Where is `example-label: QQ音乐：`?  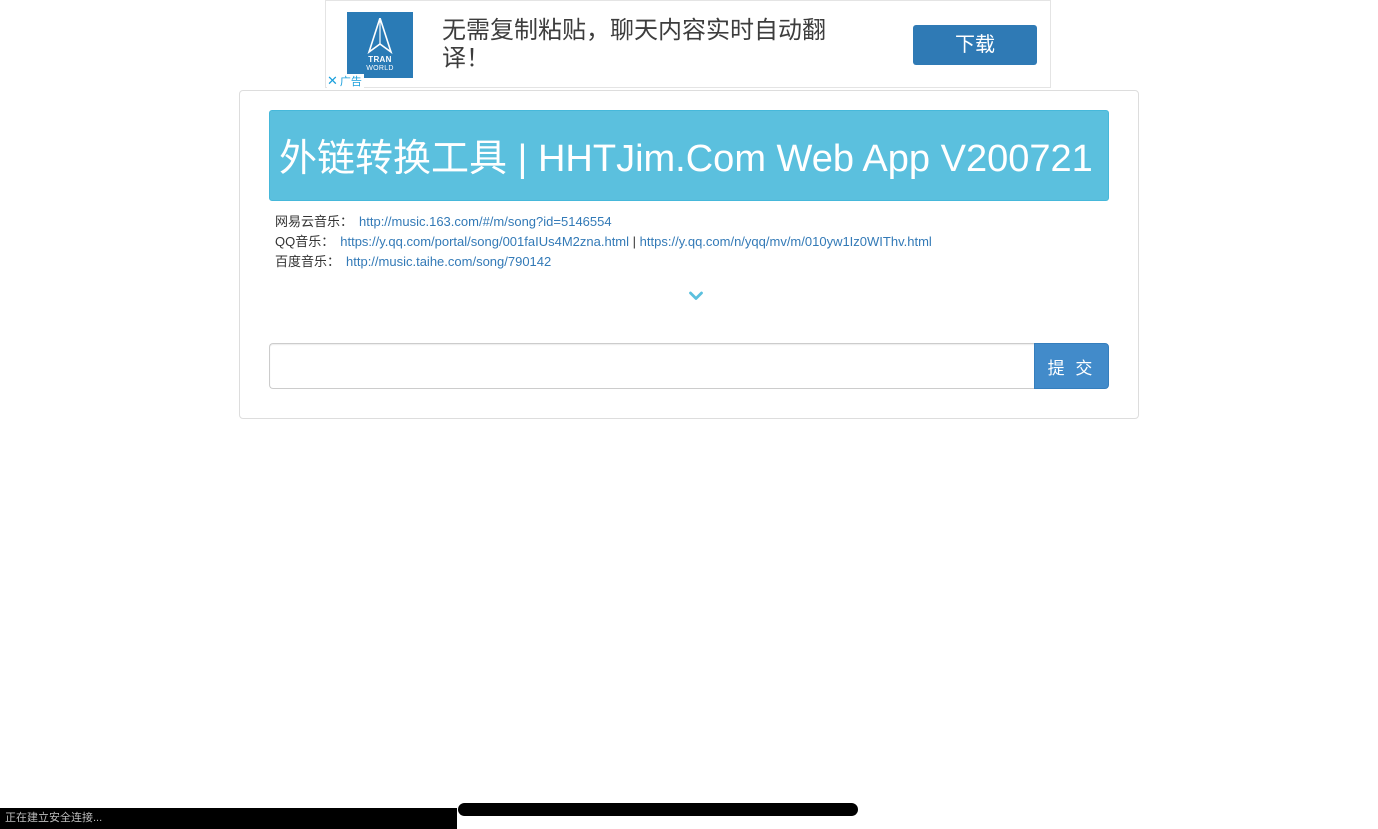
example-label: QQ音乐： is located at coordinates (305, 241).